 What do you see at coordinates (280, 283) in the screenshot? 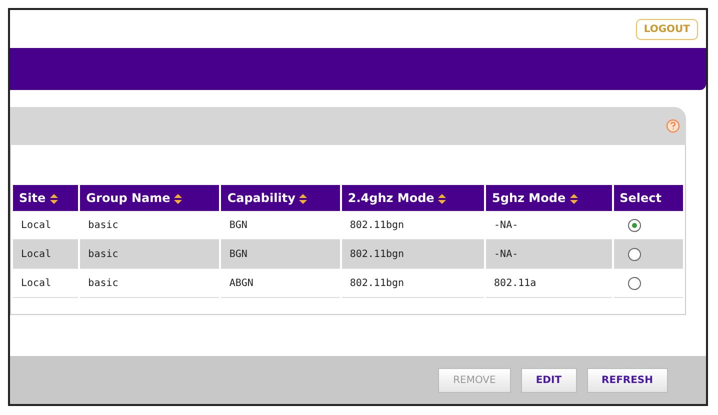
I see `table-cell: ABGN` at bounding box center [280, 283].